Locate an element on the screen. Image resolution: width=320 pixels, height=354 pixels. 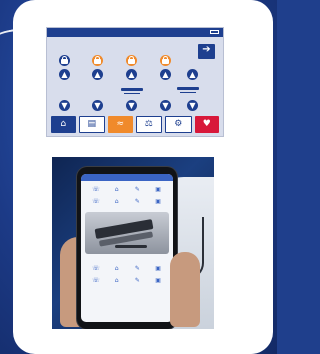
home-icon: ⌂ is located at coordinates (63, 124).